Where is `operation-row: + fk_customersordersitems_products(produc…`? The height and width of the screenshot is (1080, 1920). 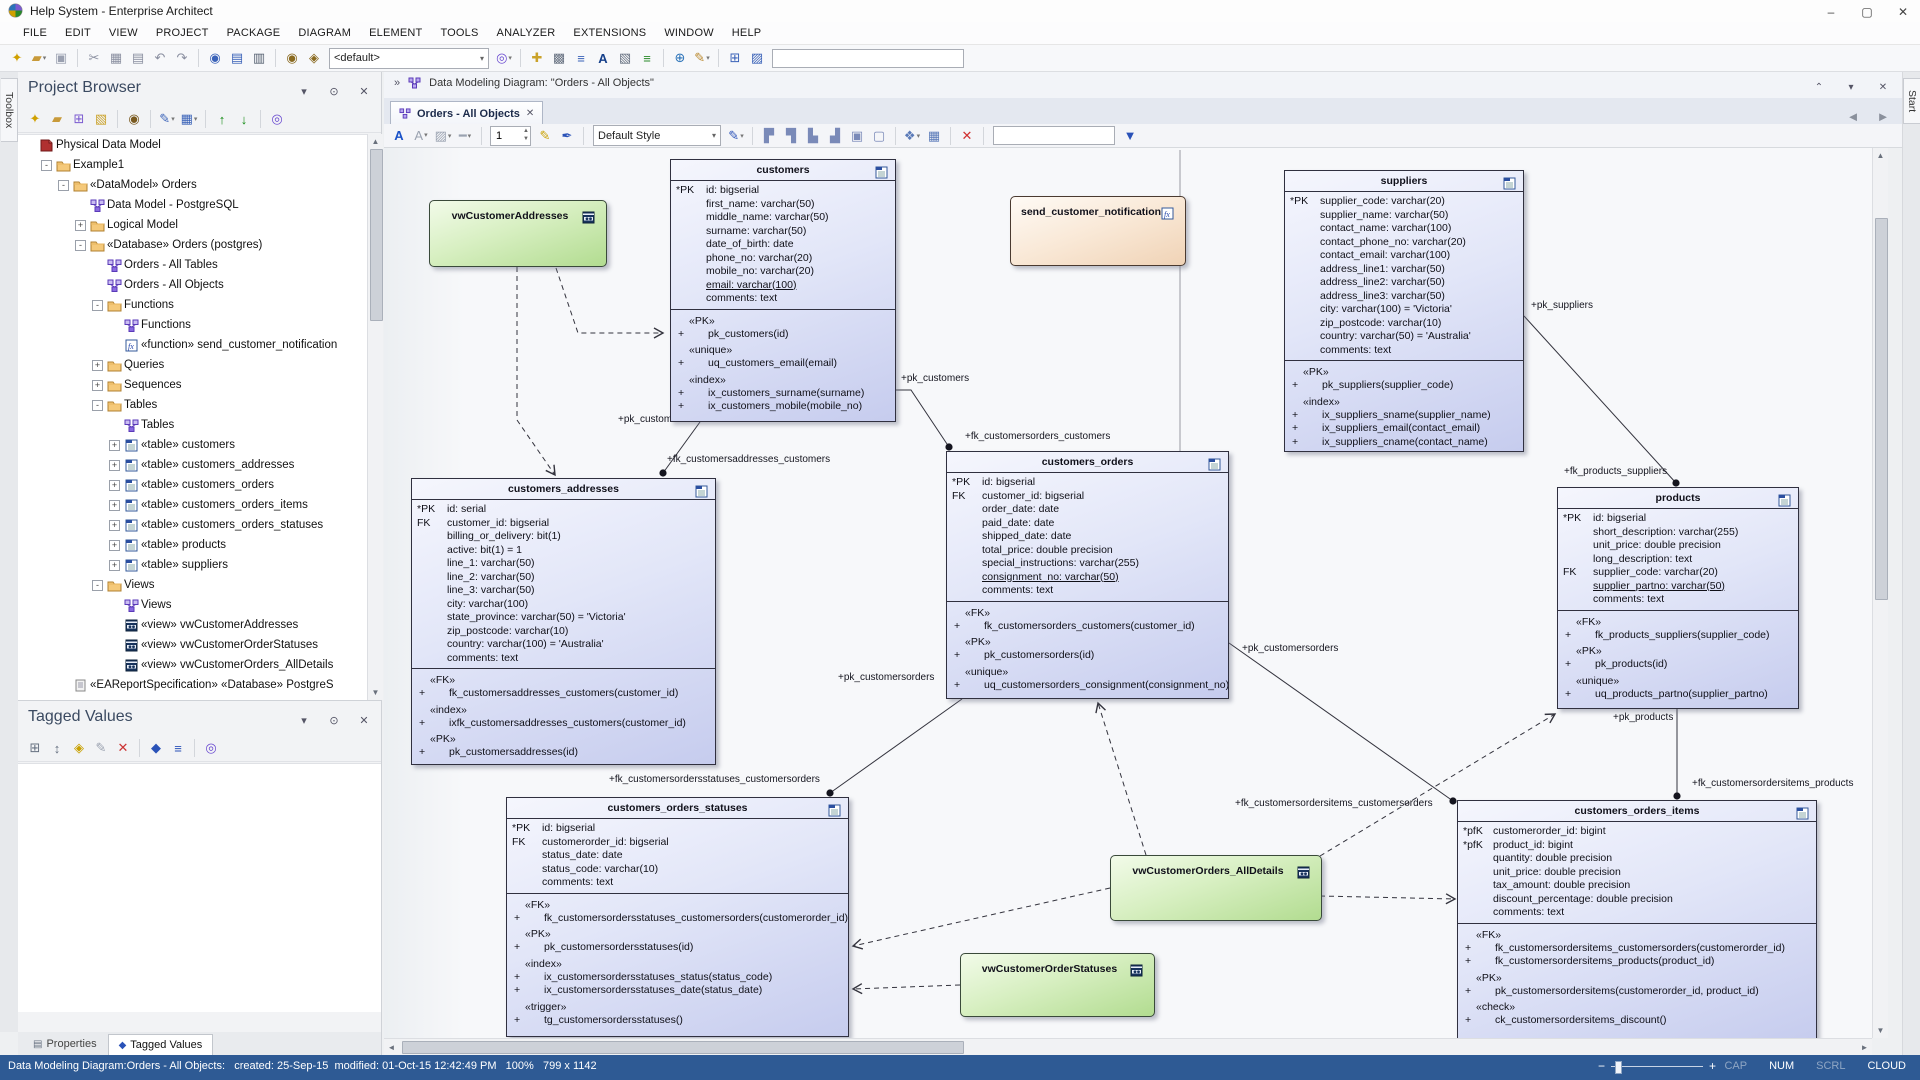 operation-row: + fk_customersordersitems_products(produc… is located at coordinates (1636, 962).